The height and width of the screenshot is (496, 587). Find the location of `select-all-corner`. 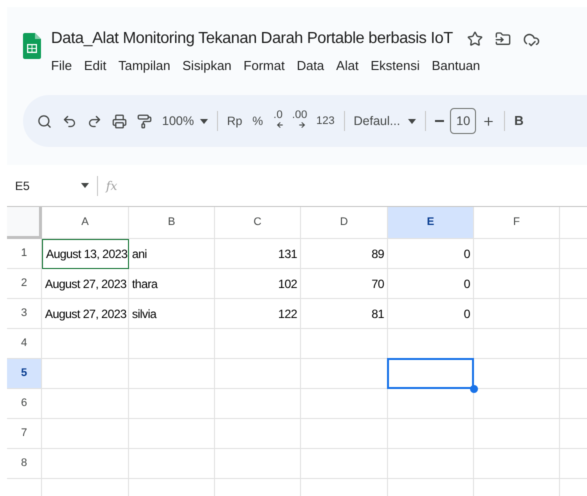

select-all-corner is located at coordinates (24, 223).